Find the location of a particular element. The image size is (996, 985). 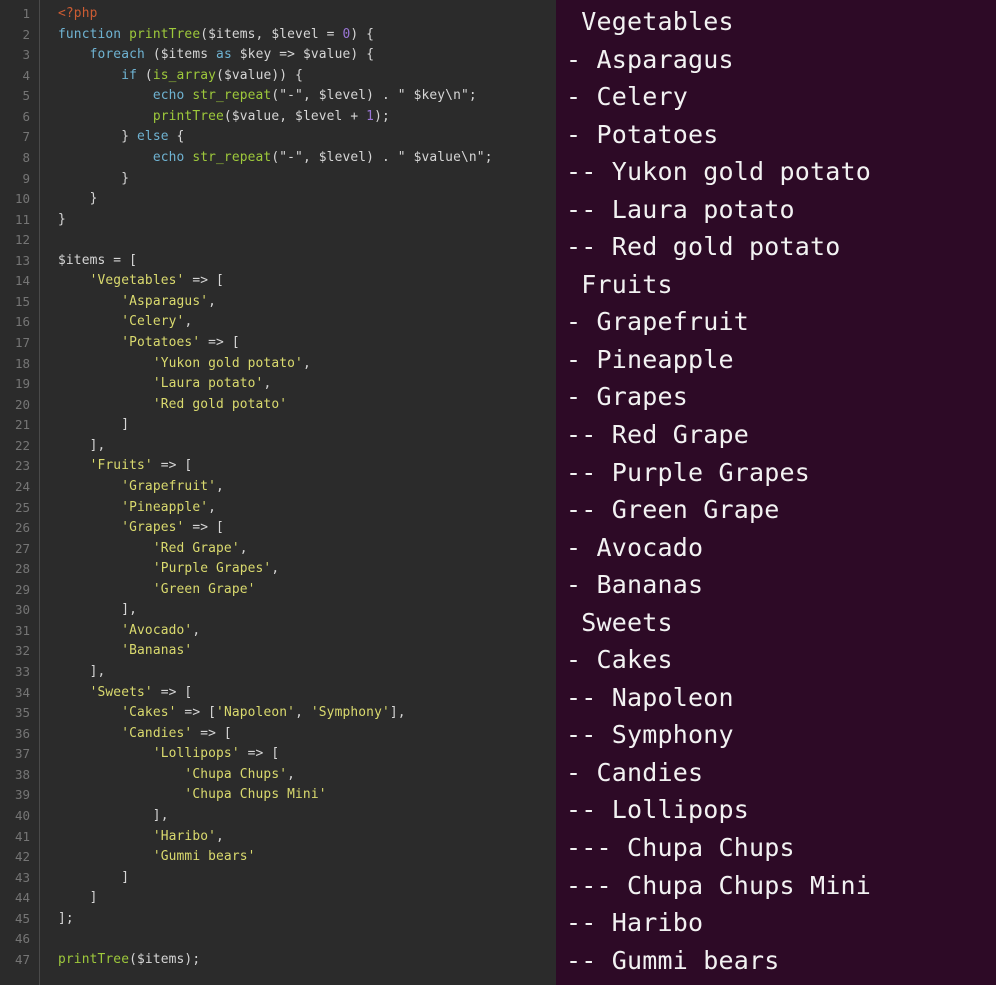

line-number: 19 is located at coordinates (22, 384).